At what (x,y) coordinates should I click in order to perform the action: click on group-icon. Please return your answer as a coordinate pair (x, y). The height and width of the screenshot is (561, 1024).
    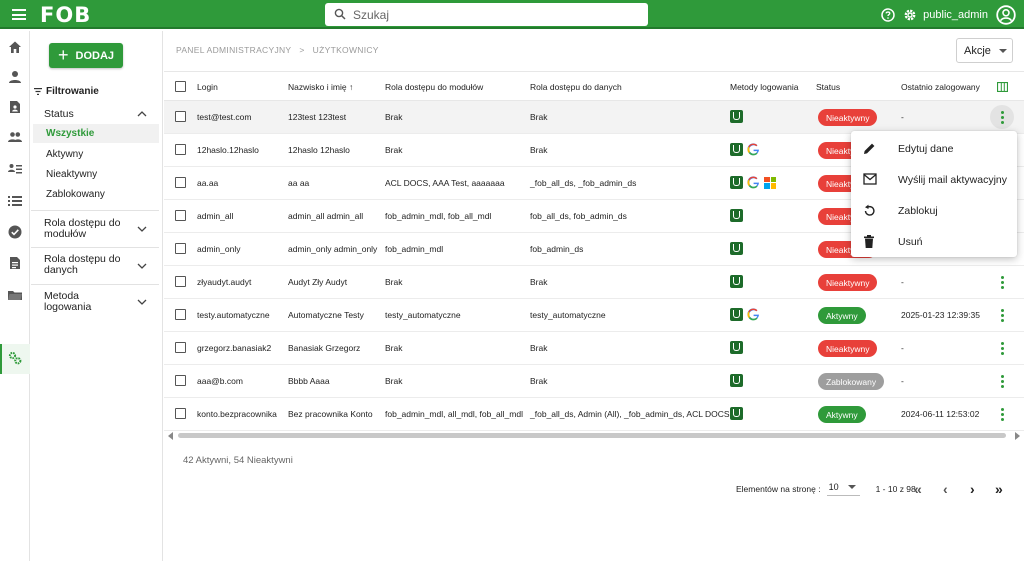
    Looking at the image, I should click on (15, 137).